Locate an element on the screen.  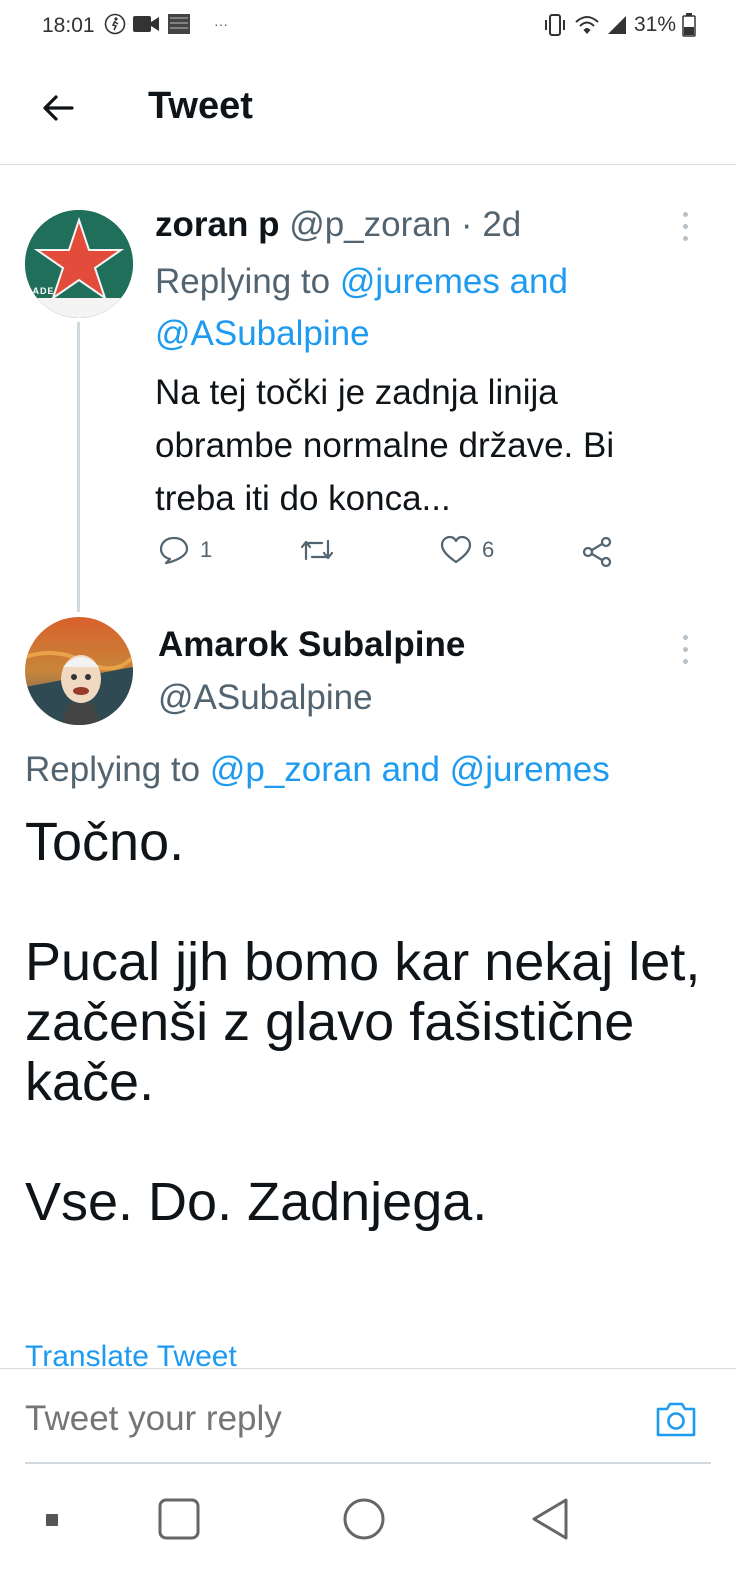
reply-button: 1 is located at coordinates (185, 550).